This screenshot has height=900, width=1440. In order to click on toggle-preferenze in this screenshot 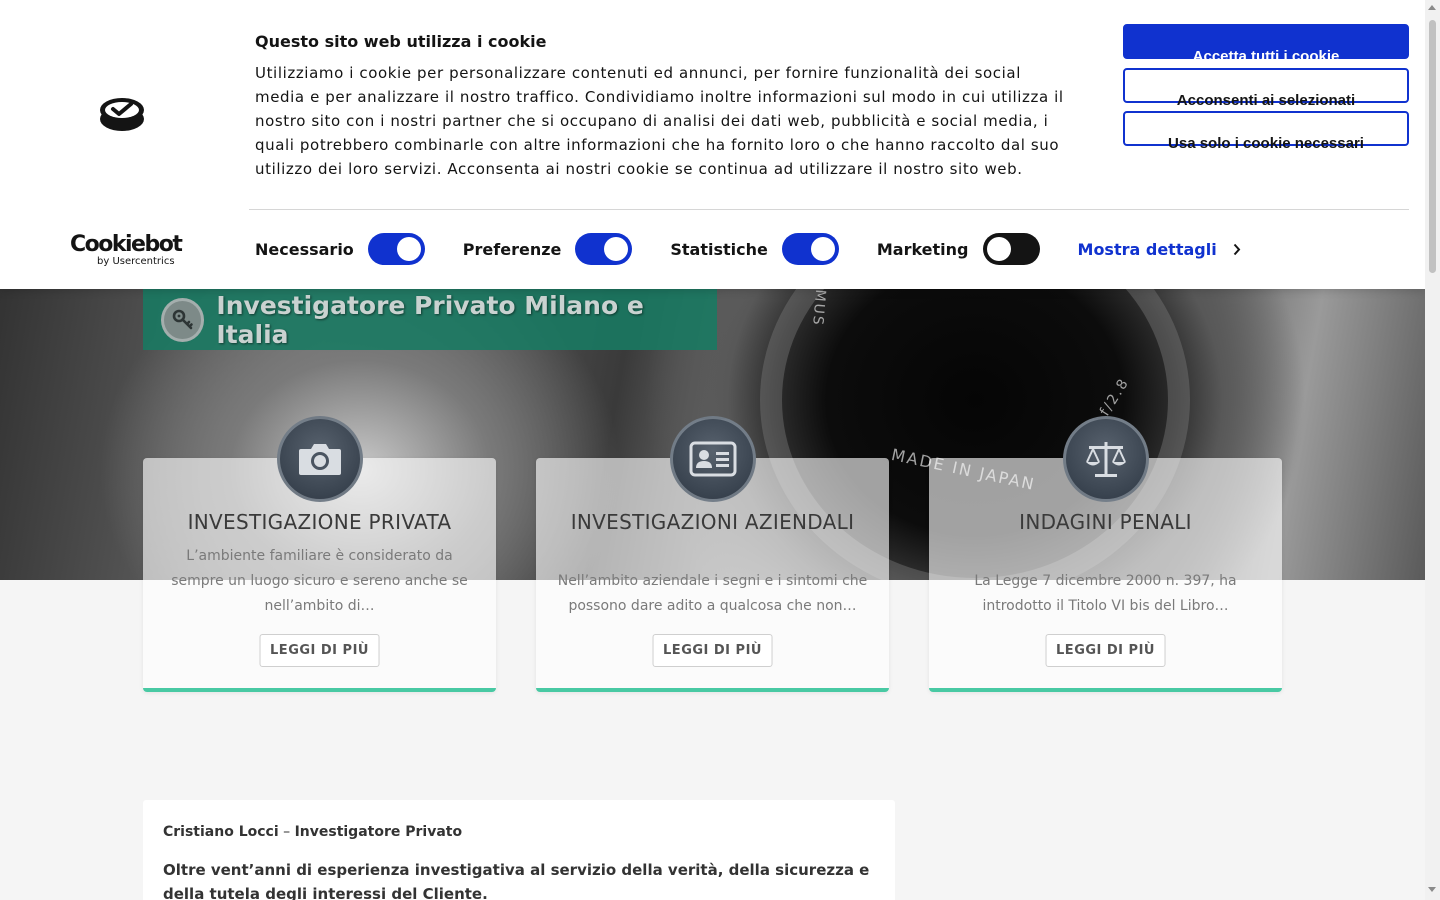, I will do `click(604, 249)`.